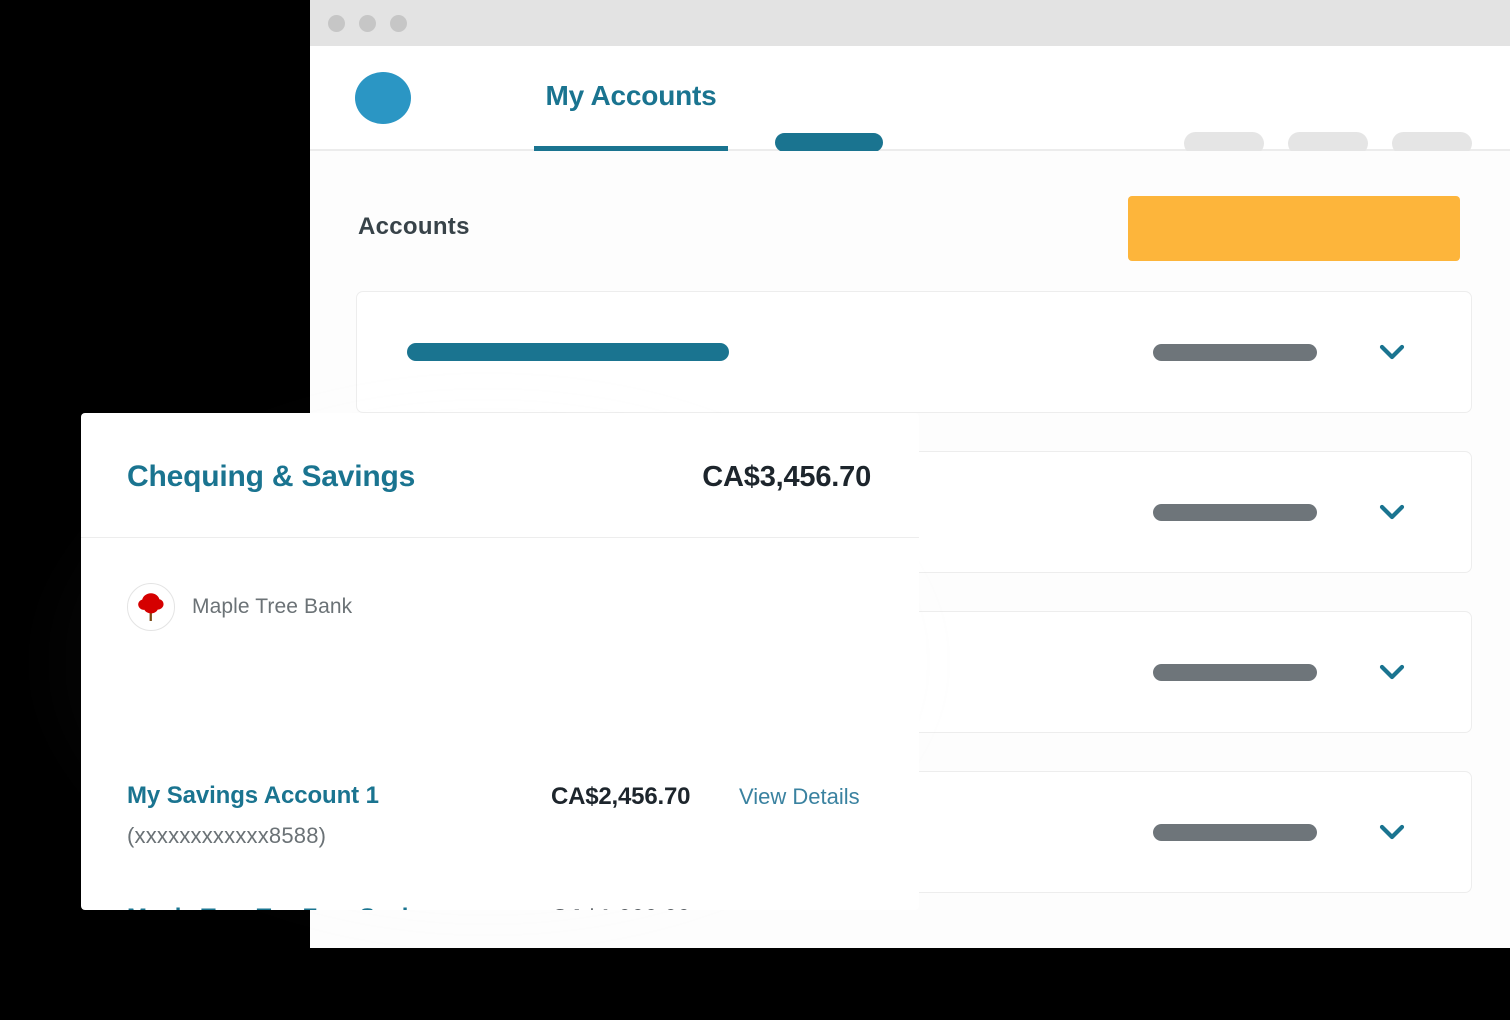 The width and height of the screenshot is (1510, 1020). What do you see at coordinates (786, 477) in the screenshot?
I see `card-total-amount: CA$3,456.70` at bounding box center [786, 477].